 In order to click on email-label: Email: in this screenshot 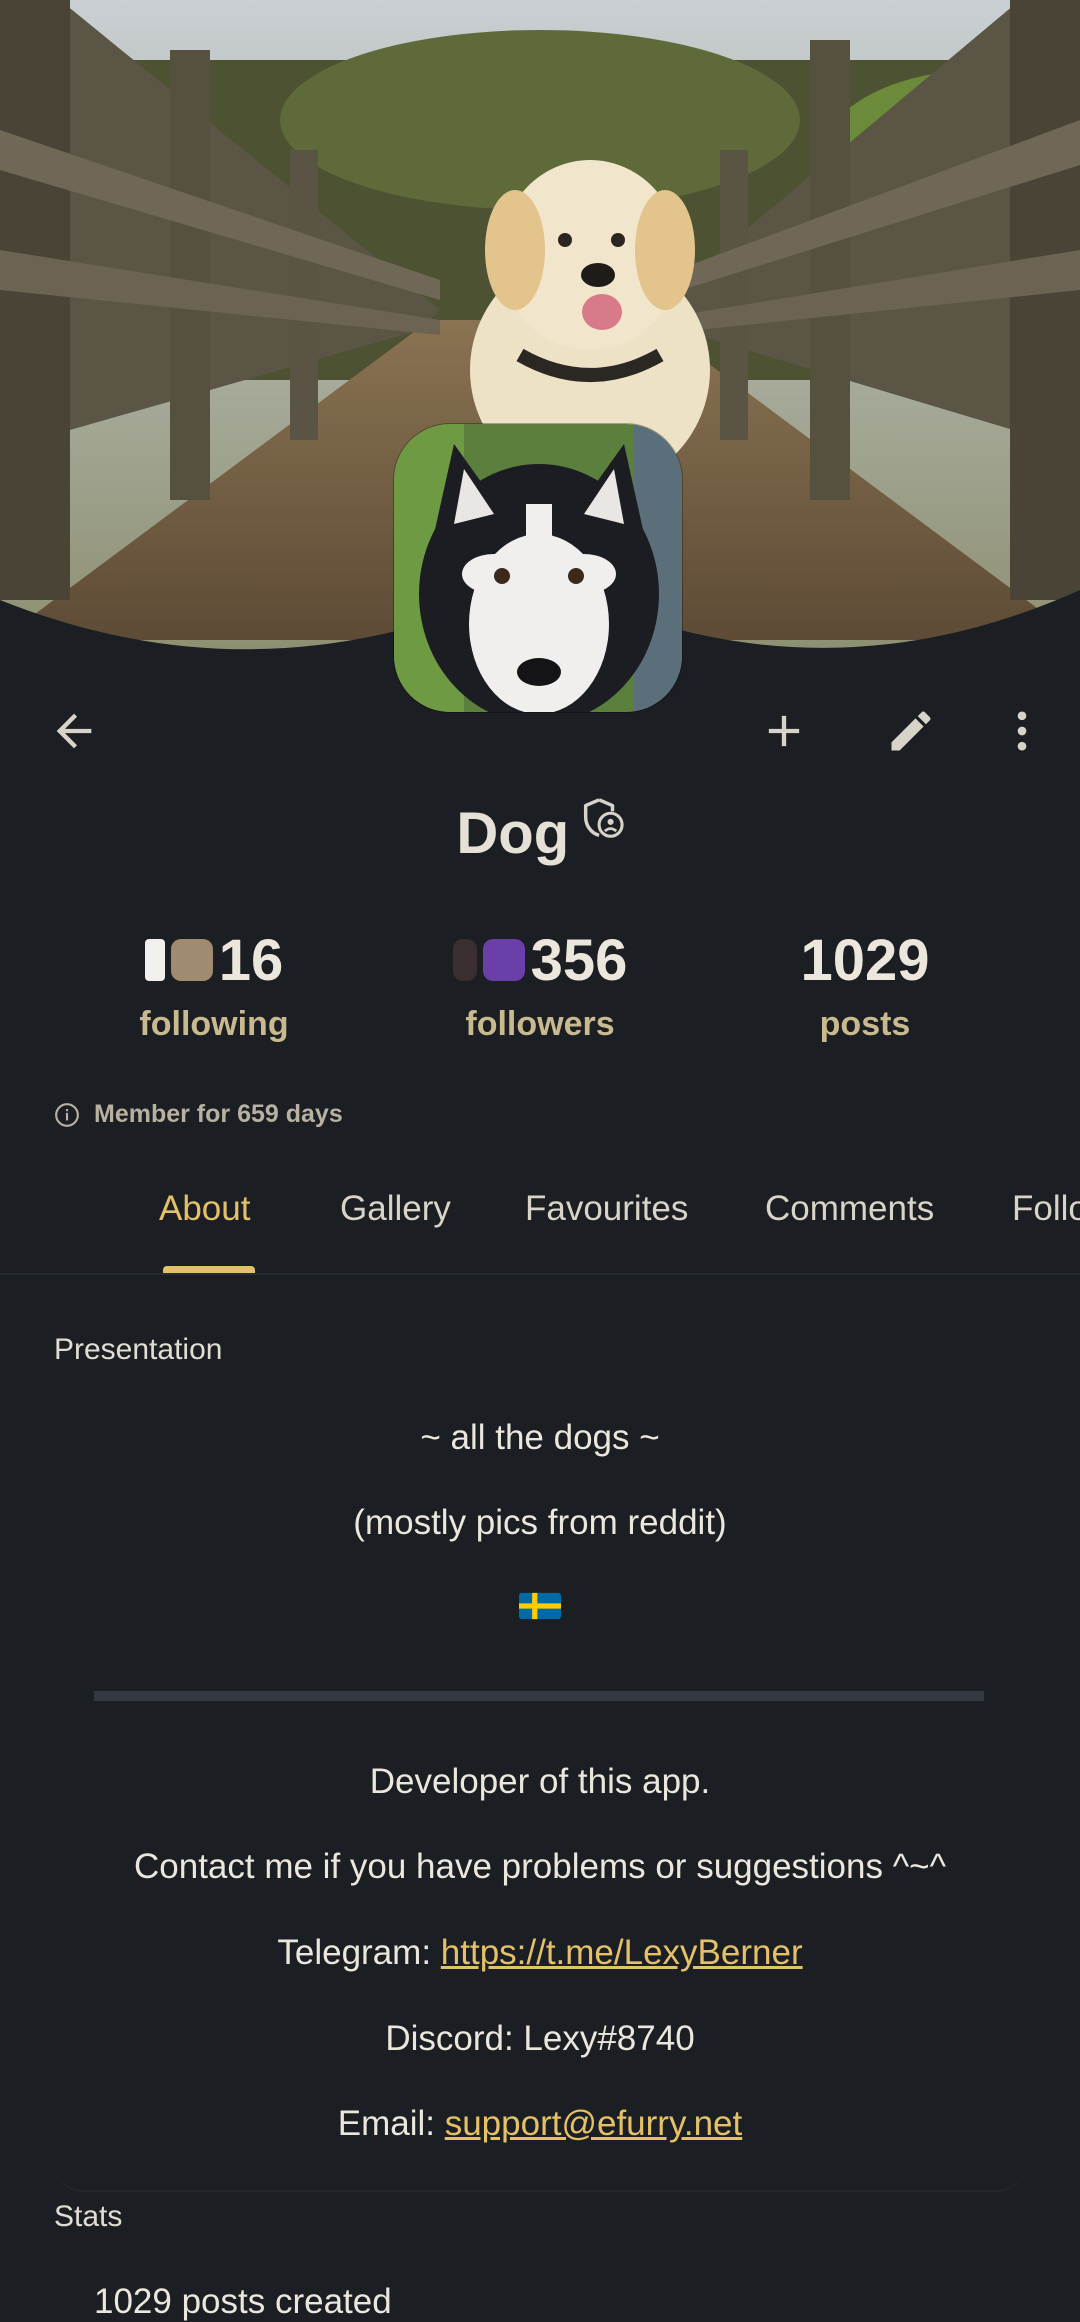, I will do `click(391, 2123)`.